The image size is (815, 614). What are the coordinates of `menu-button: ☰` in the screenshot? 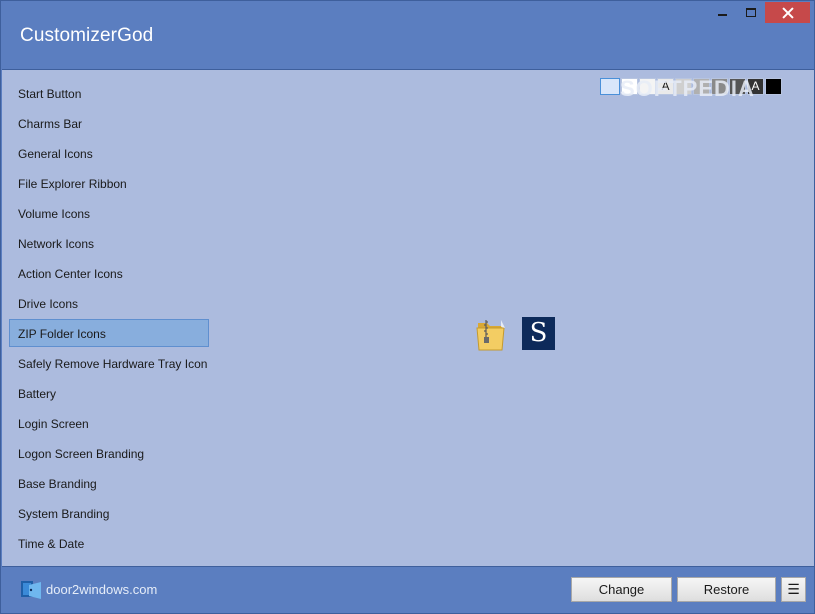 It's located at (793, 589).